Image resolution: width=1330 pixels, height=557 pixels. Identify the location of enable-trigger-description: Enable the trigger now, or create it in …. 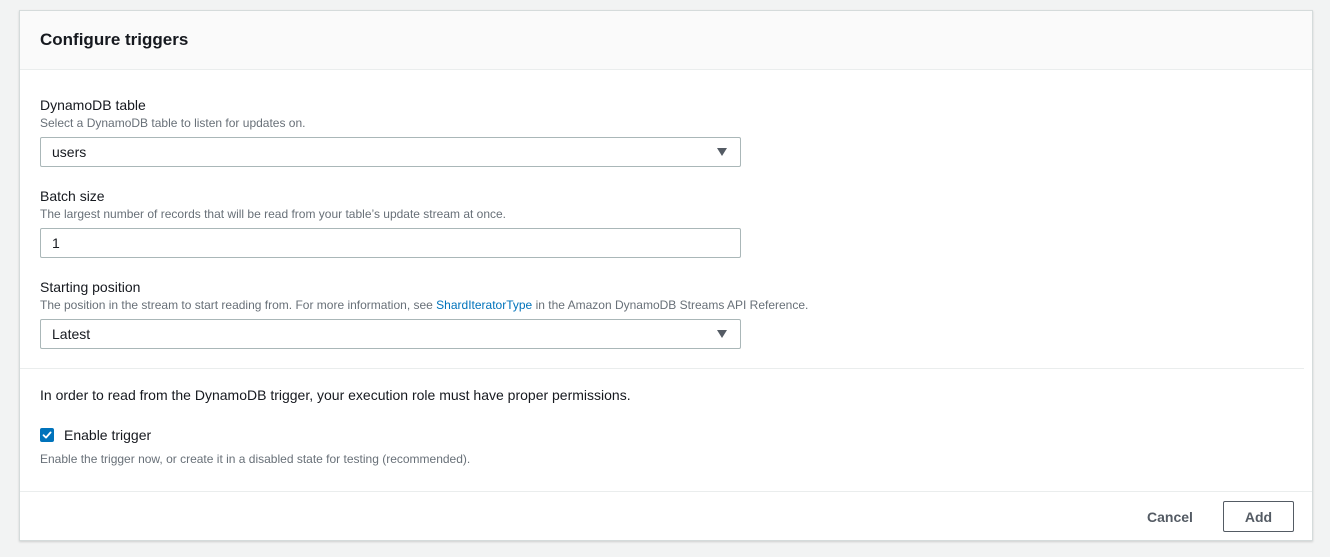
(255, 459).